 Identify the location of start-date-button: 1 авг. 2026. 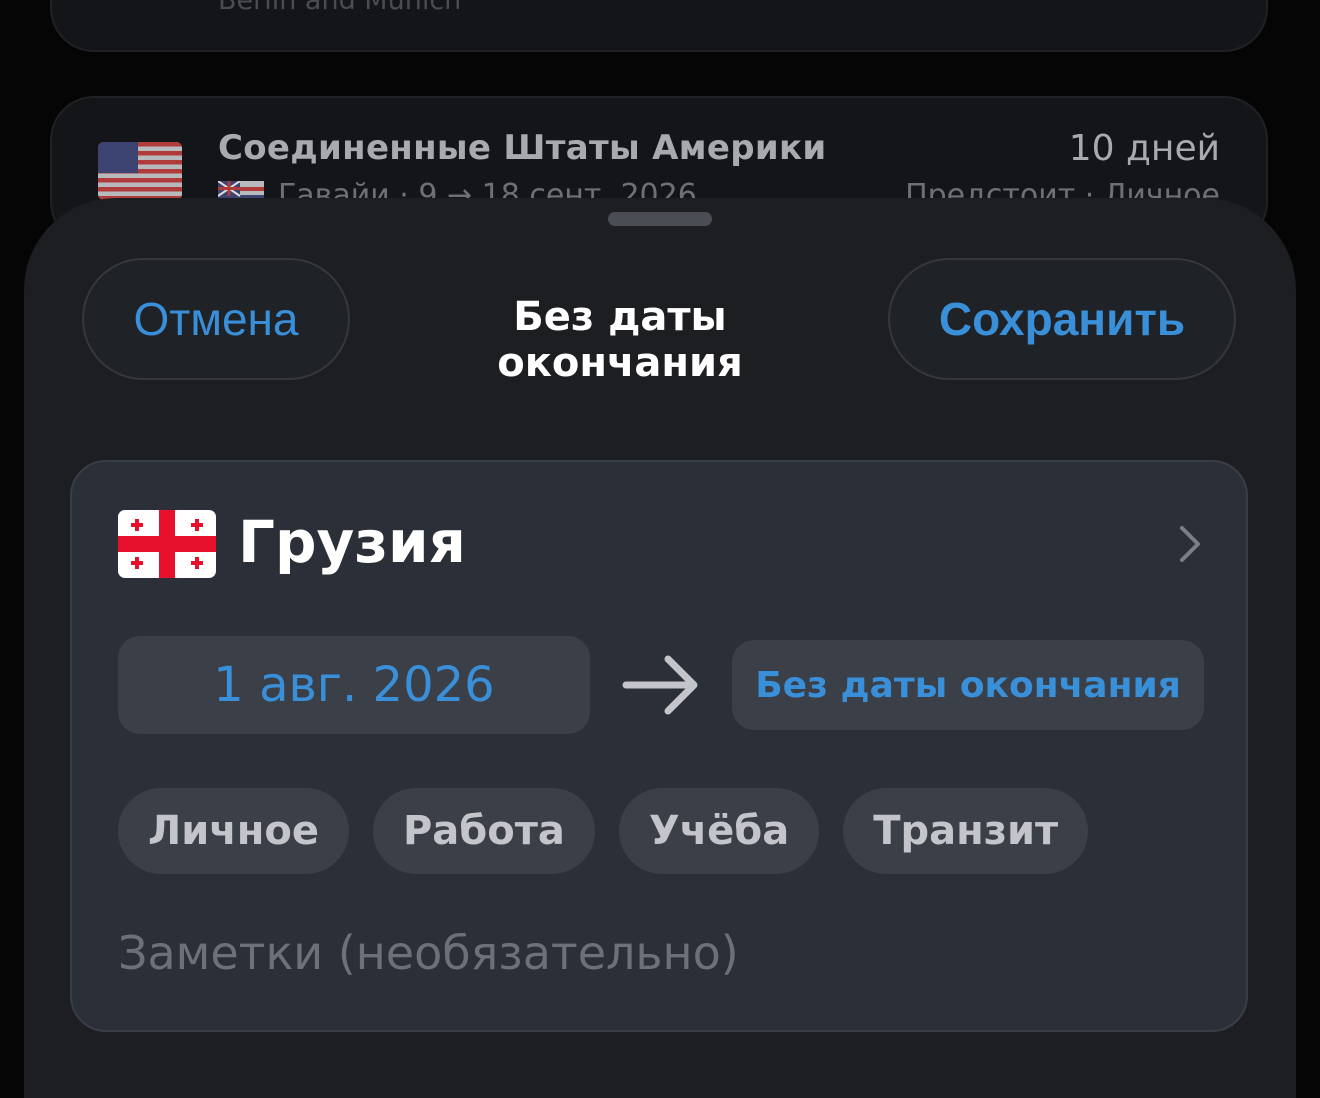
(354, 685).